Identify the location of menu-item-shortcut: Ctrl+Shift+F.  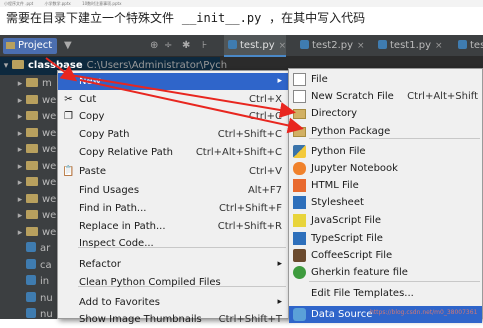
(250, 208).